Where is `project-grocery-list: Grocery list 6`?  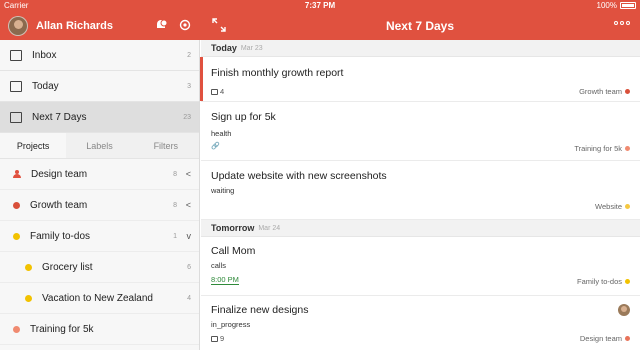 project-grocery-list: Grocery list 6 is located at coordinates (99, 267).